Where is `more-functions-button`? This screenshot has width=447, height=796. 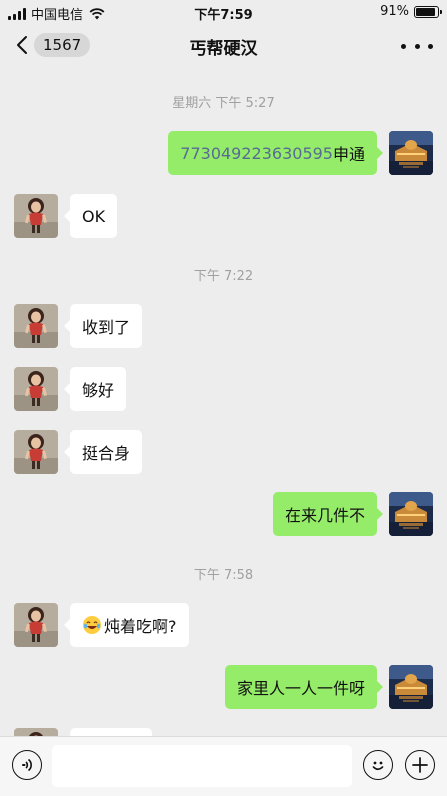
more-functions-button is located at coordinates (420, 765).